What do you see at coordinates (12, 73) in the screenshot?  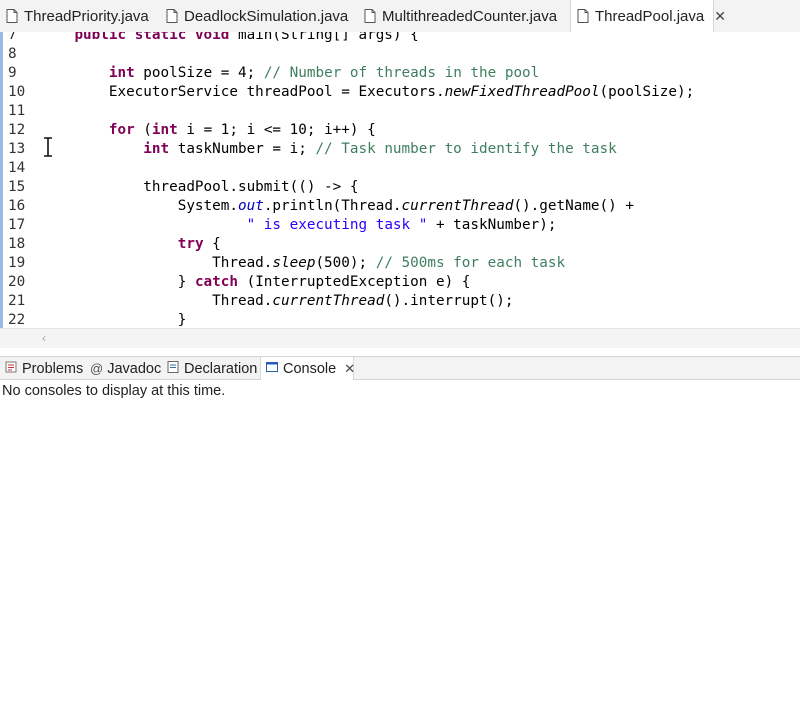 I see `line-number: 9` at bounding box center [12, 73].